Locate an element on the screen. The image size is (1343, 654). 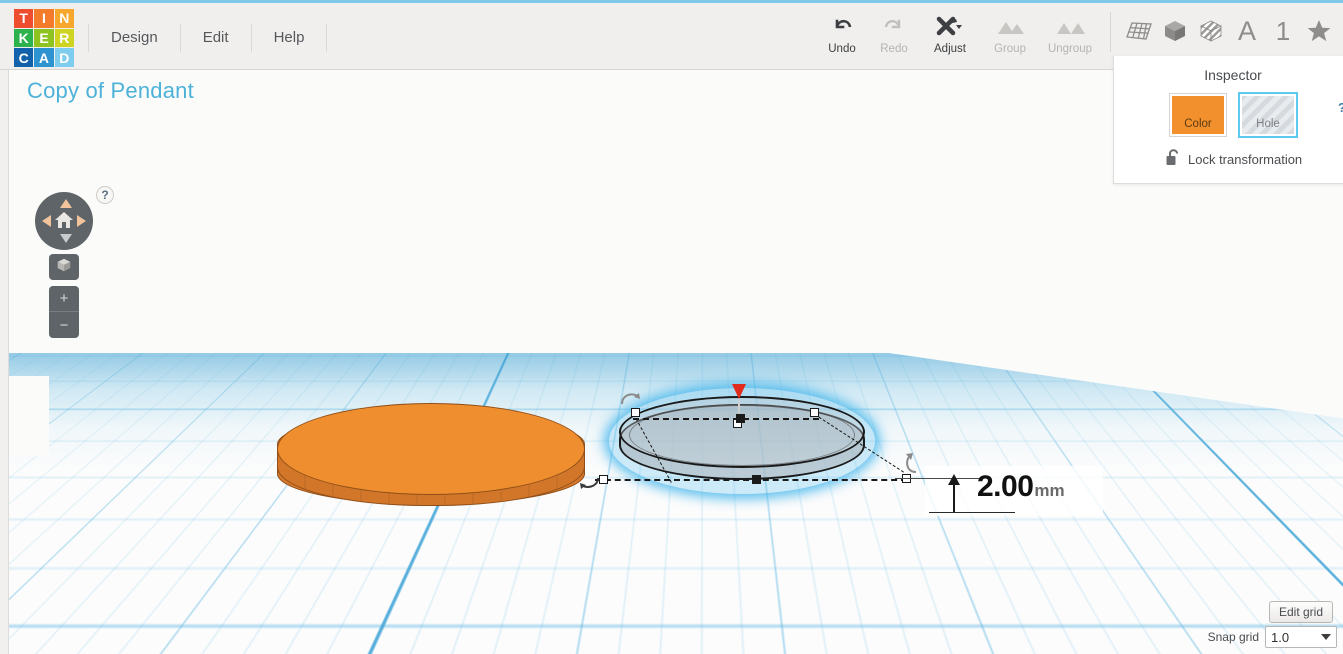
edit-grid-button: Edit grid is located at coordinates (1300, 612).